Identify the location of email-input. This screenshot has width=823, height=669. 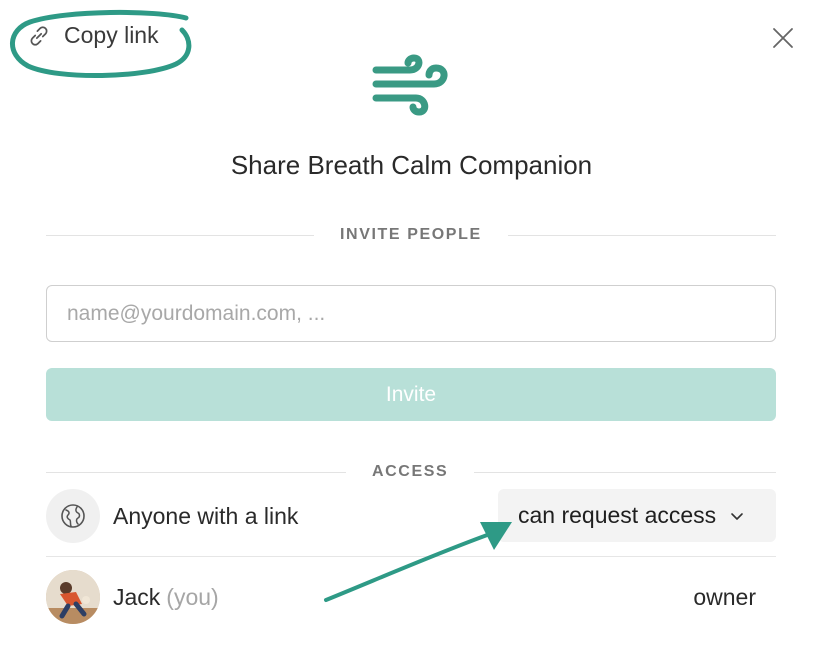
(411, 313).